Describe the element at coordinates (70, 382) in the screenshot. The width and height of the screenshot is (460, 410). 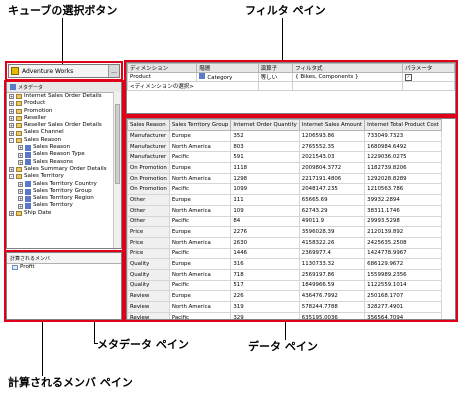
I see `callout-calc-members-pane: 計算されるメンバ ペイン` at that location.